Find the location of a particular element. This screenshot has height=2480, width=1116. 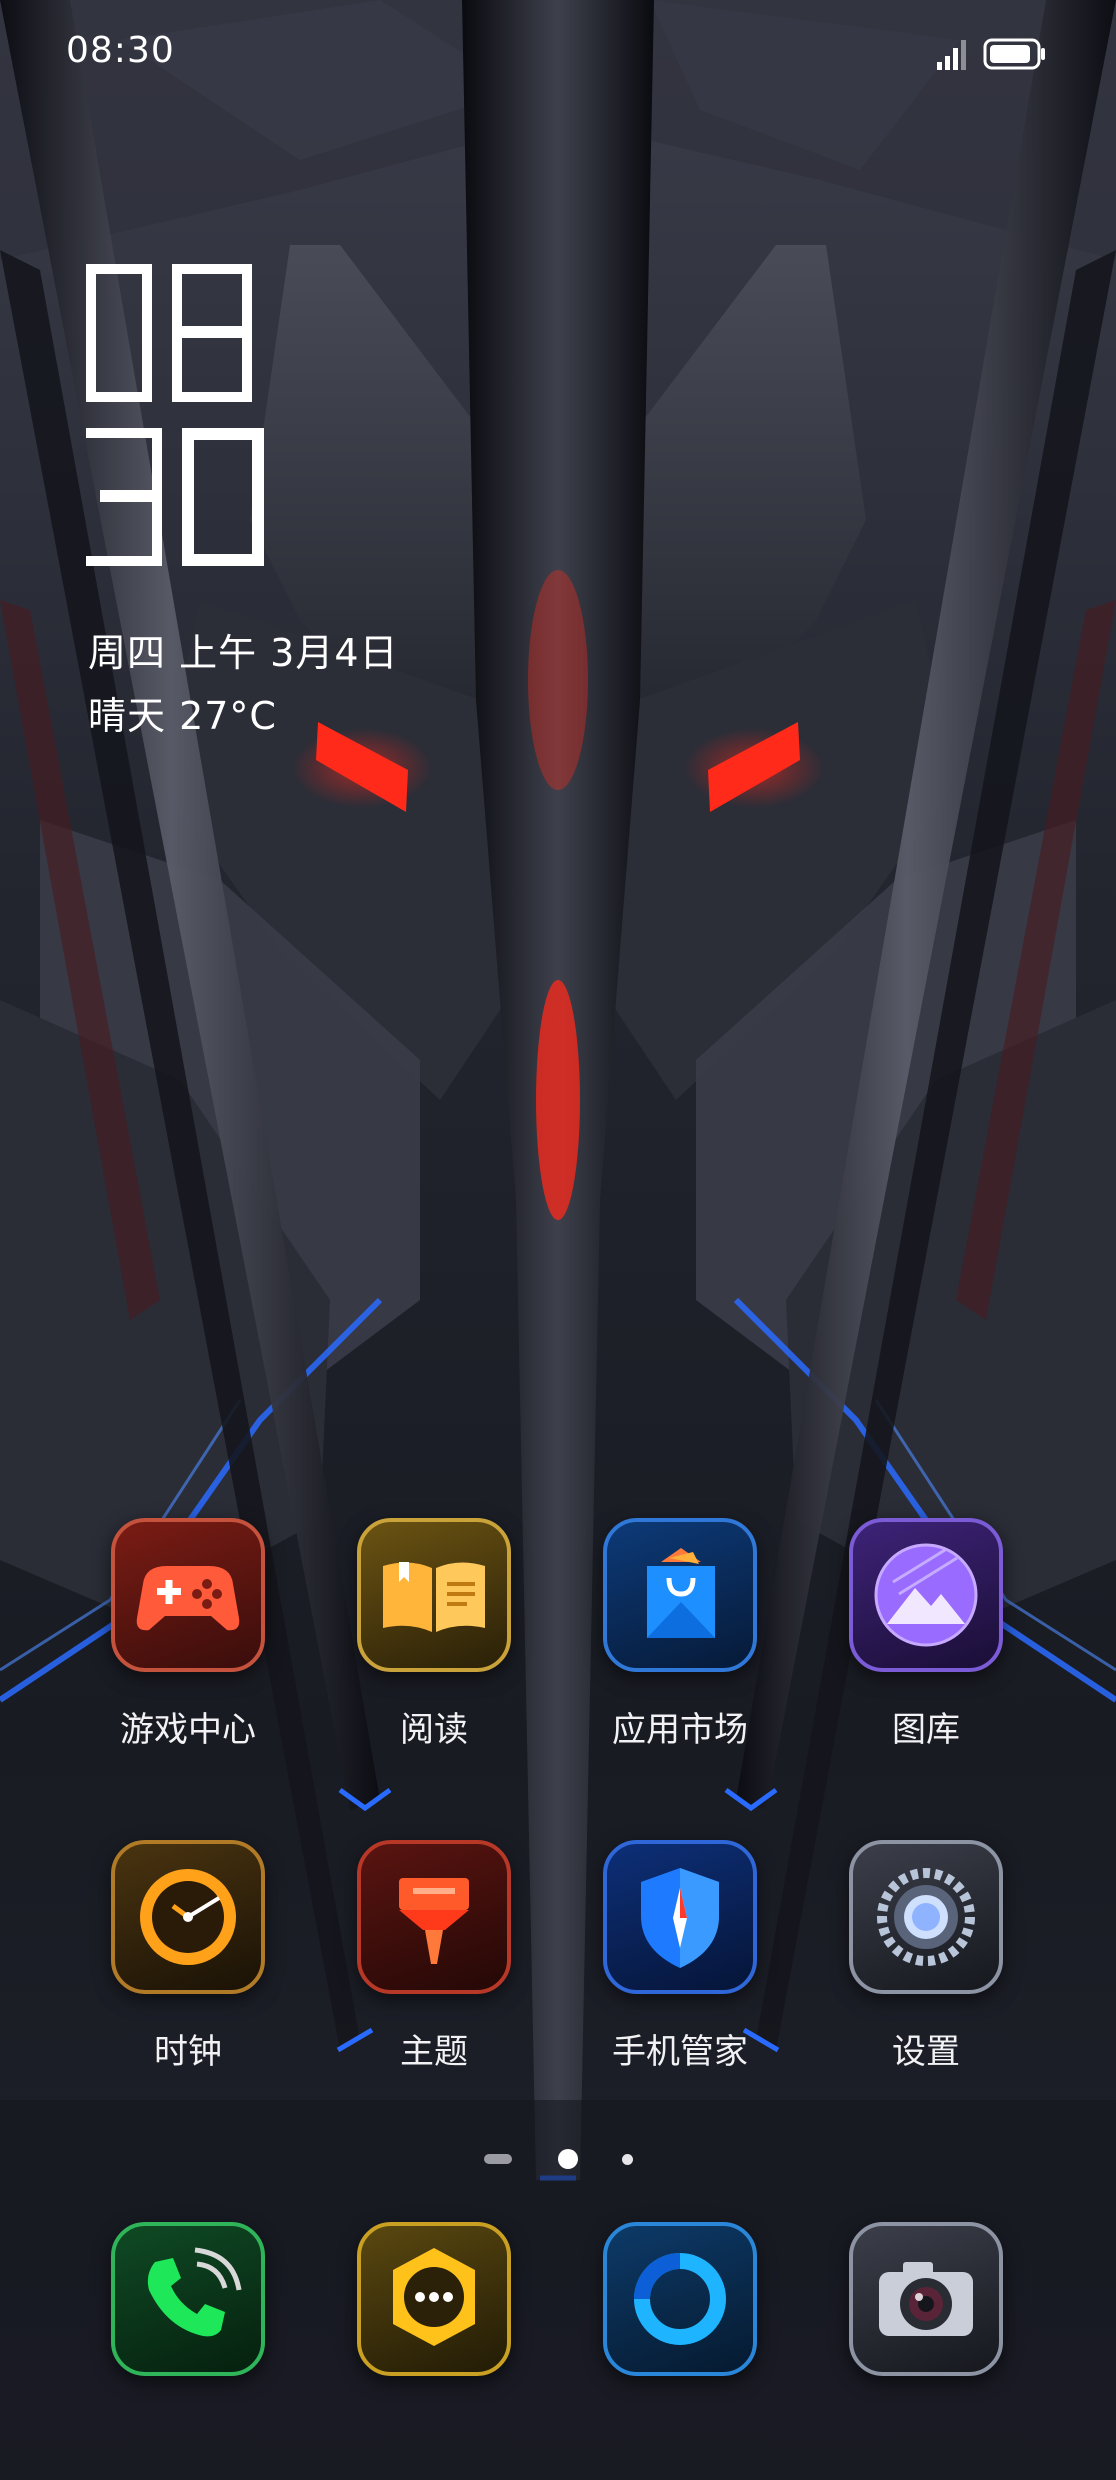

page-indicator is located at coordinates (560, 2159).